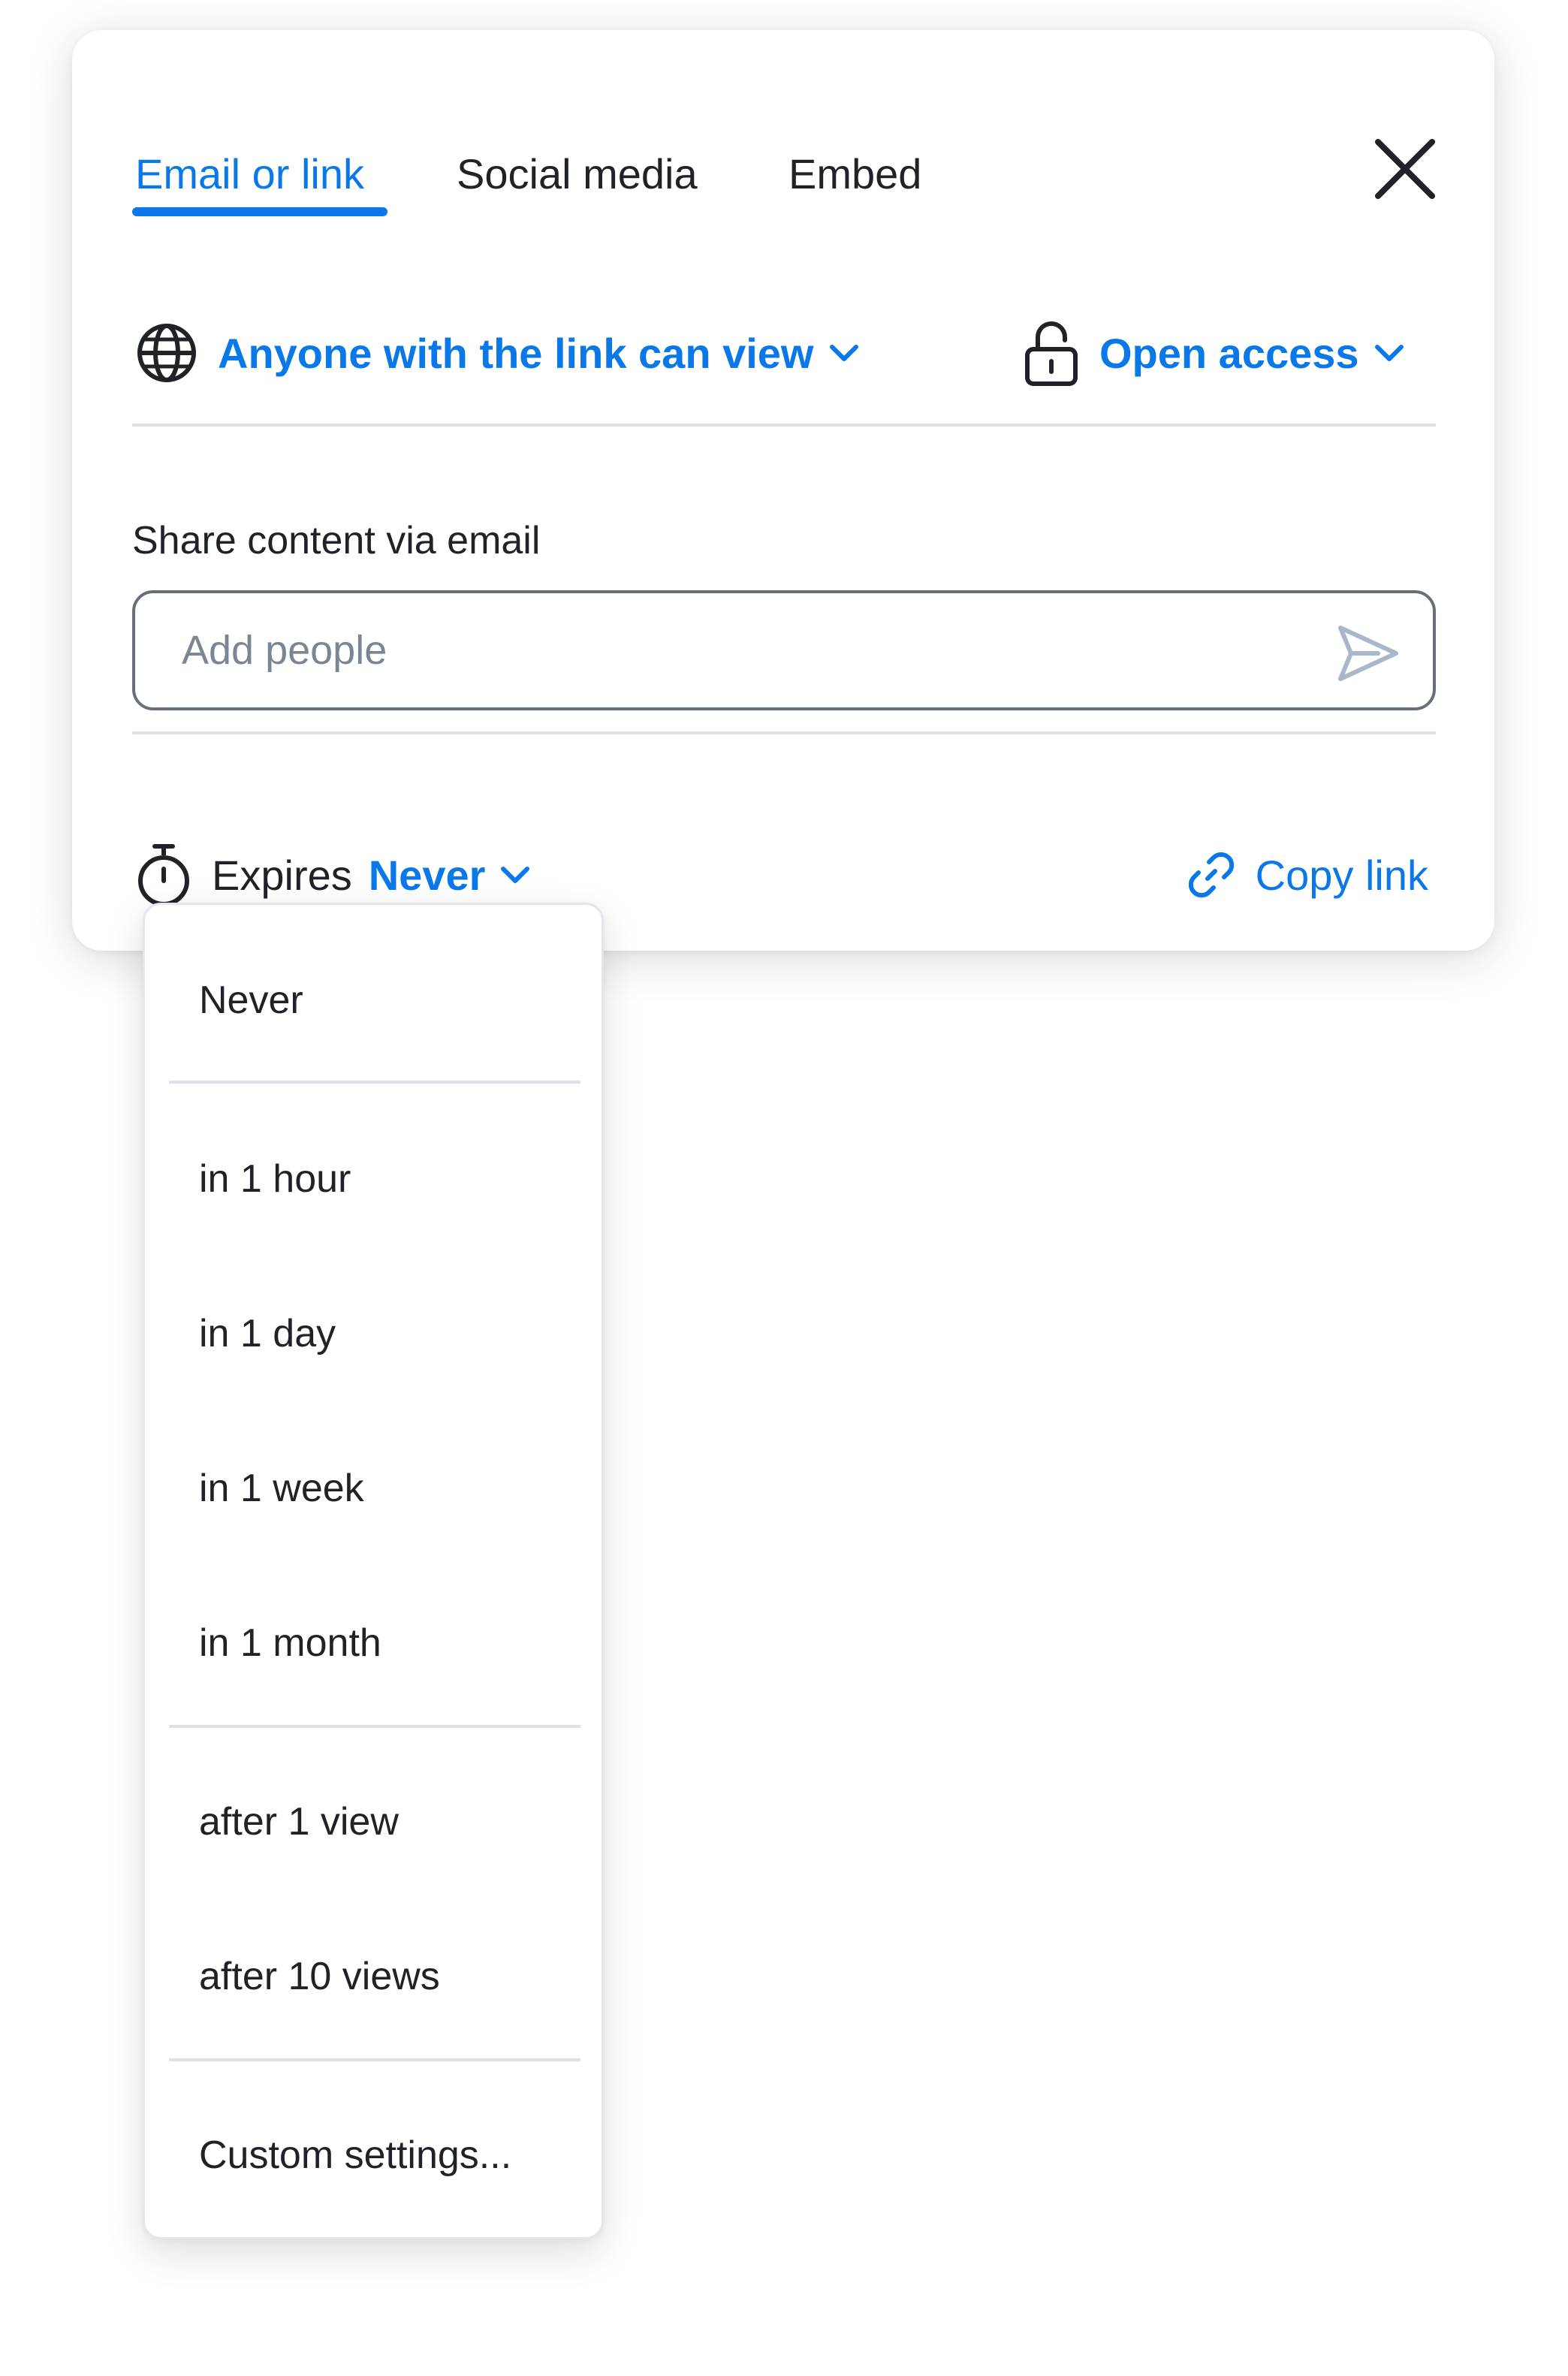 This screenshot has height=2376, width=1568. I want to click on menu-item-1-day: in 1 day, so click(374, 1333).